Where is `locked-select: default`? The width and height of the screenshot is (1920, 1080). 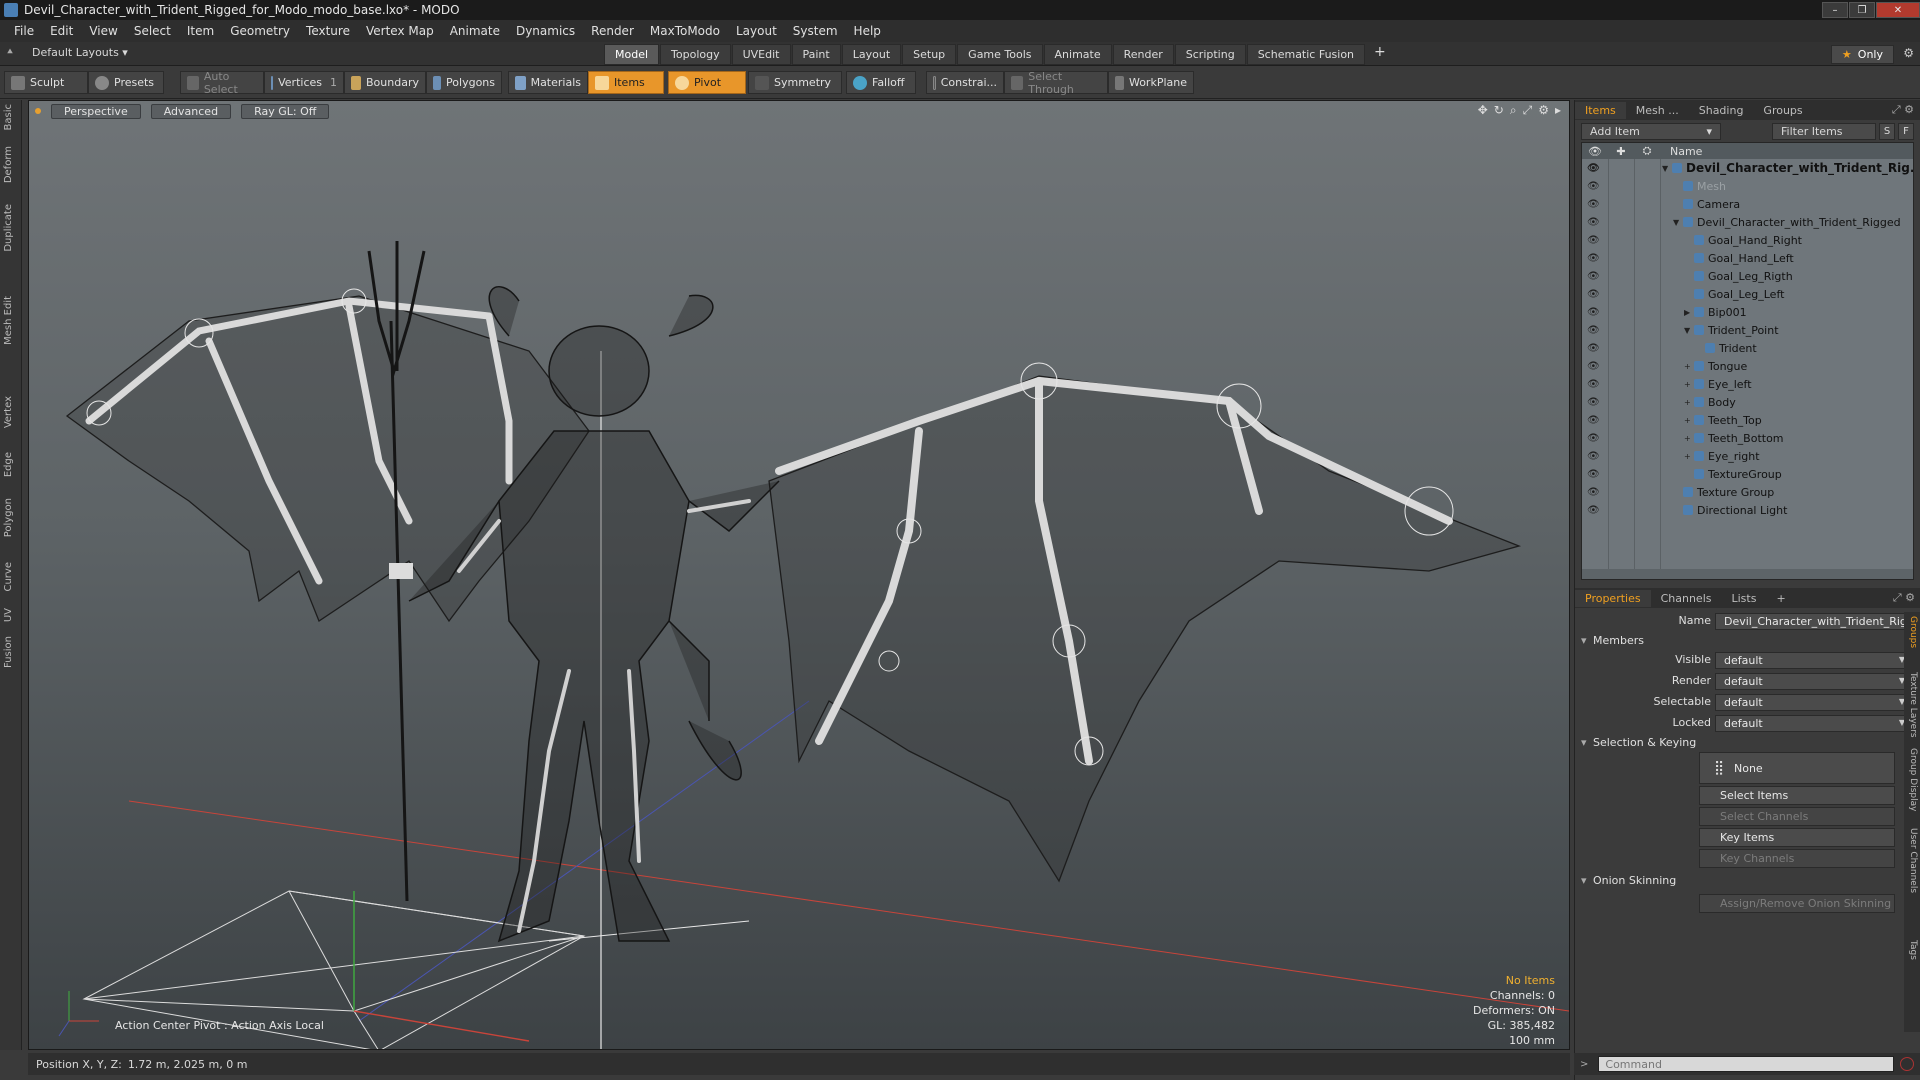
locked-select: default is located at coordinates (1813, 723).